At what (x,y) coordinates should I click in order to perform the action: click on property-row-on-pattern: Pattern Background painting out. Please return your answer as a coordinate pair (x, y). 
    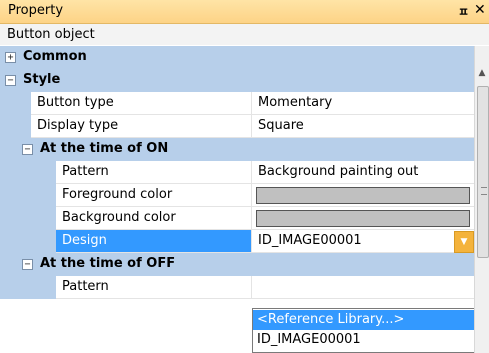
    Looking at the image, I should click on (237, 172).